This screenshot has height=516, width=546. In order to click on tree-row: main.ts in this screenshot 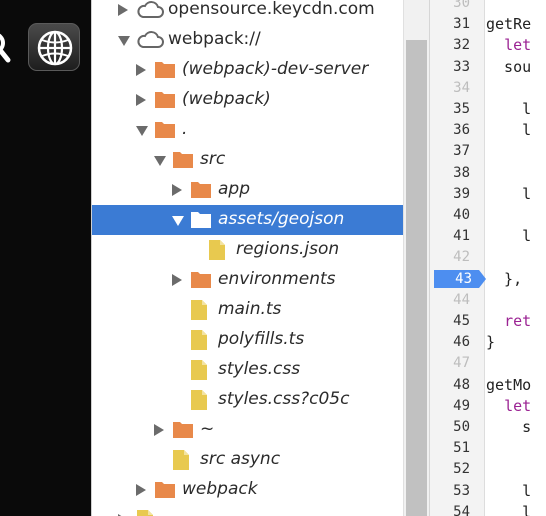, I will do `click(247, 310)`.